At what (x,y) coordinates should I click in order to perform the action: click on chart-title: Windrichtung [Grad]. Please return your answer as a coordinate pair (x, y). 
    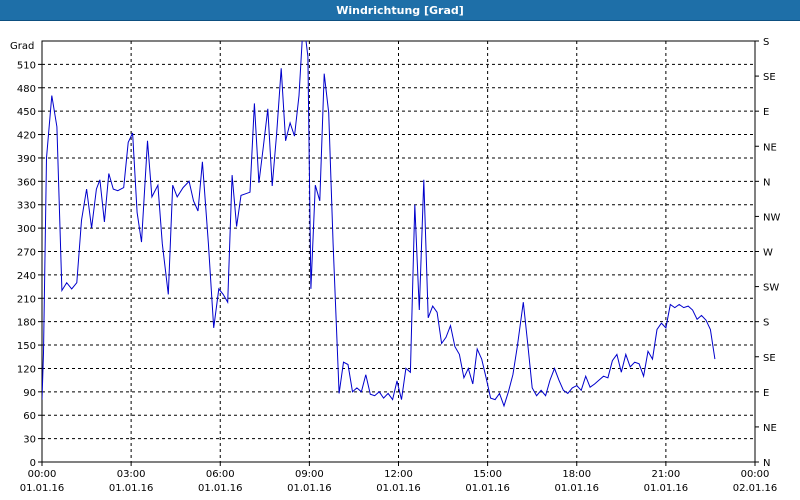
    Looking at the image, I should click on (400, 10).